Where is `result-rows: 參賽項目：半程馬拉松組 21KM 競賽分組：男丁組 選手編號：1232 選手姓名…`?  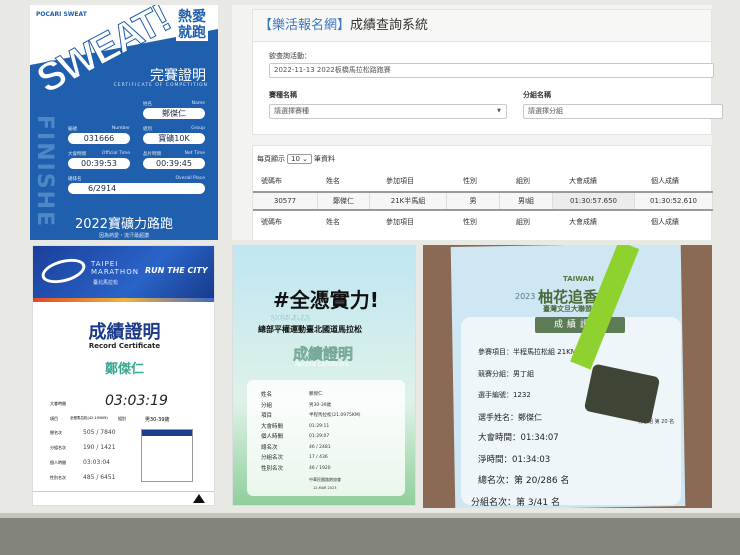
result-rows: 參賽項目：半程馬拉松組 21KM 競賽分組：男丁組 選手編號：1232 選手姓名… is located at coordinates (524, 425).